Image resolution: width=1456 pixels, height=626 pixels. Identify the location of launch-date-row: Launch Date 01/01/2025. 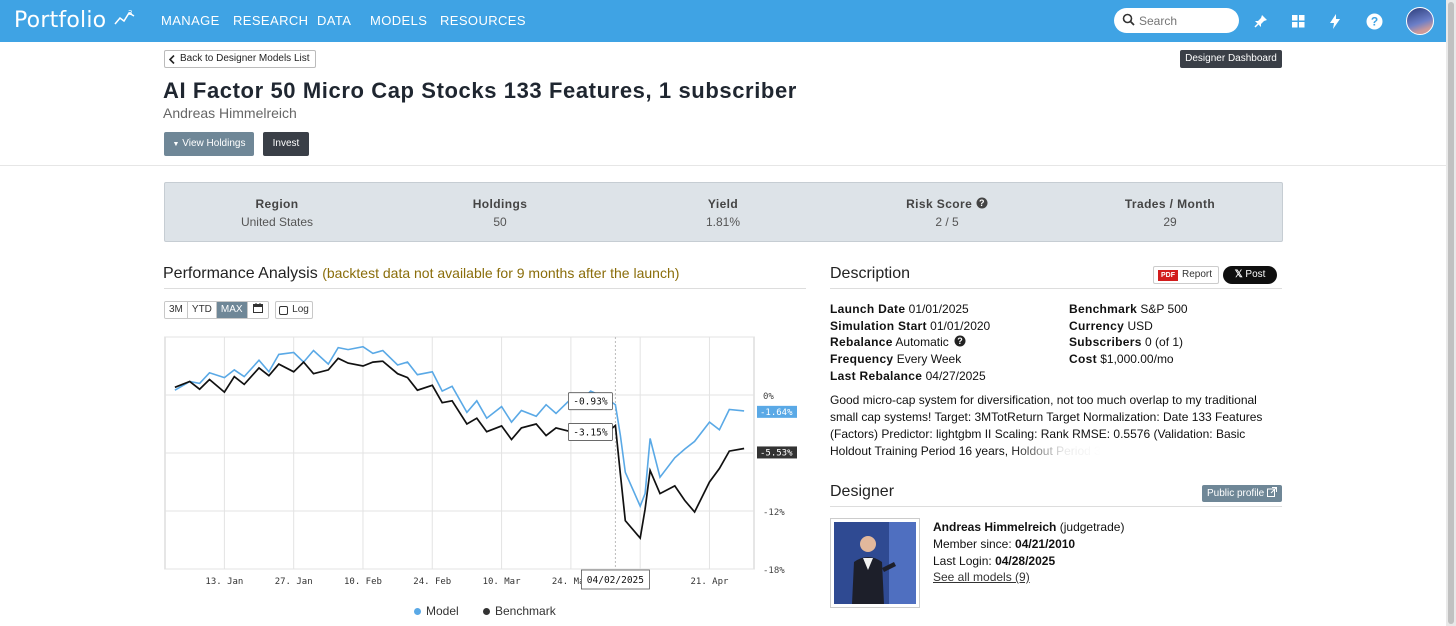
(899, 309).